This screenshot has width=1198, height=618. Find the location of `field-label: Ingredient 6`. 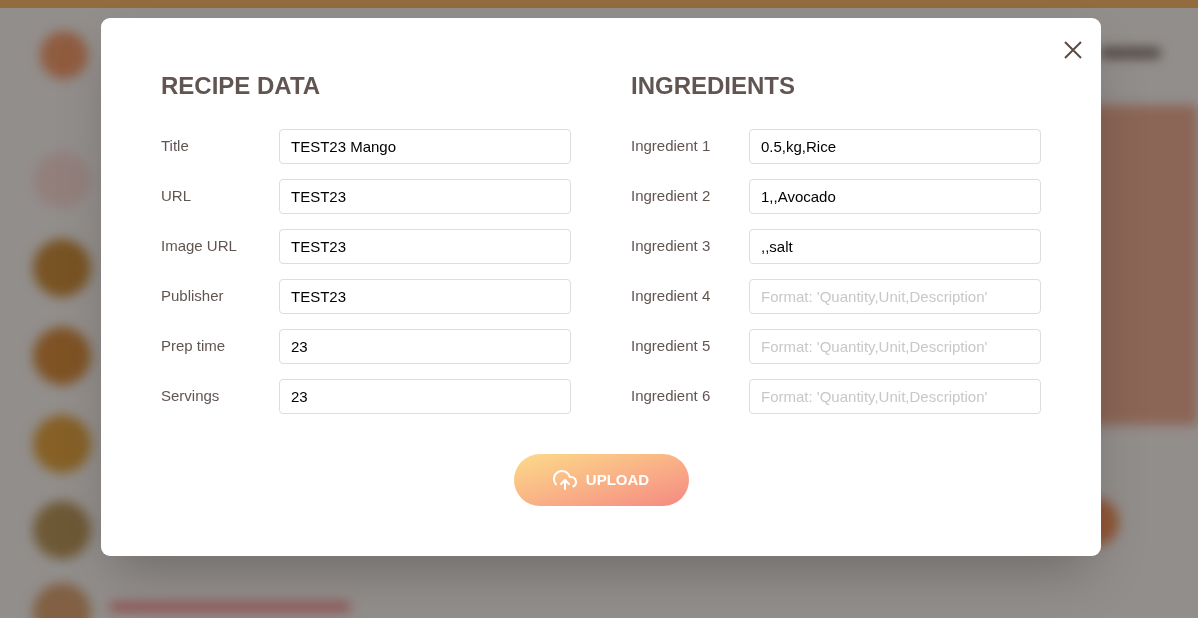

field-label: Ingredient 6 is located at coordinates (671, 396).